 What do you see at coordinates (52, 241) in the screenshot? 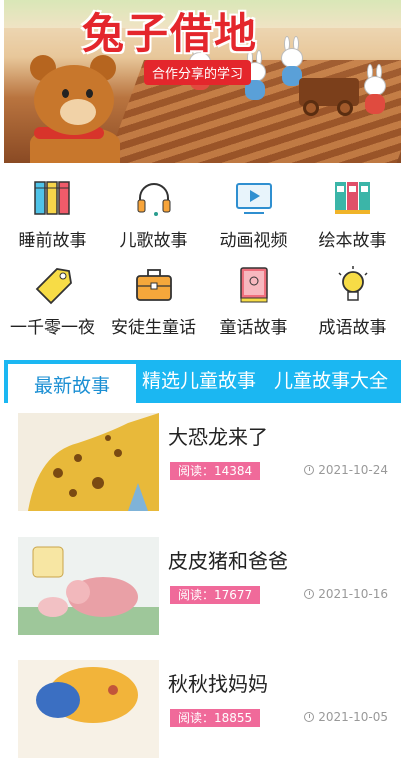
I see `category-label: 睡前故事` at bounding box center [52, 241].